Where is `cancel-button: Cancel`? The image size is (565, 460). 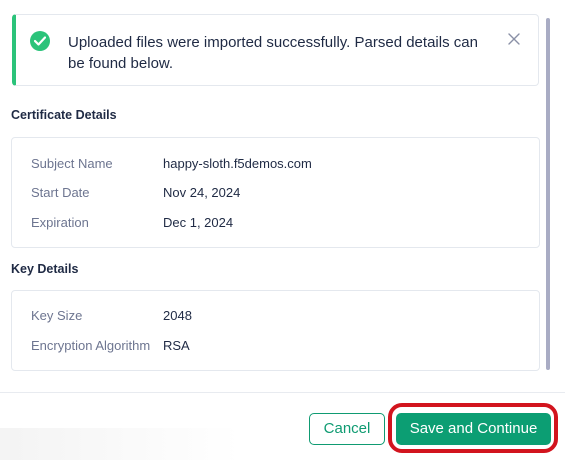
cancel-button: Cancel is located at coordinates (347, 429).